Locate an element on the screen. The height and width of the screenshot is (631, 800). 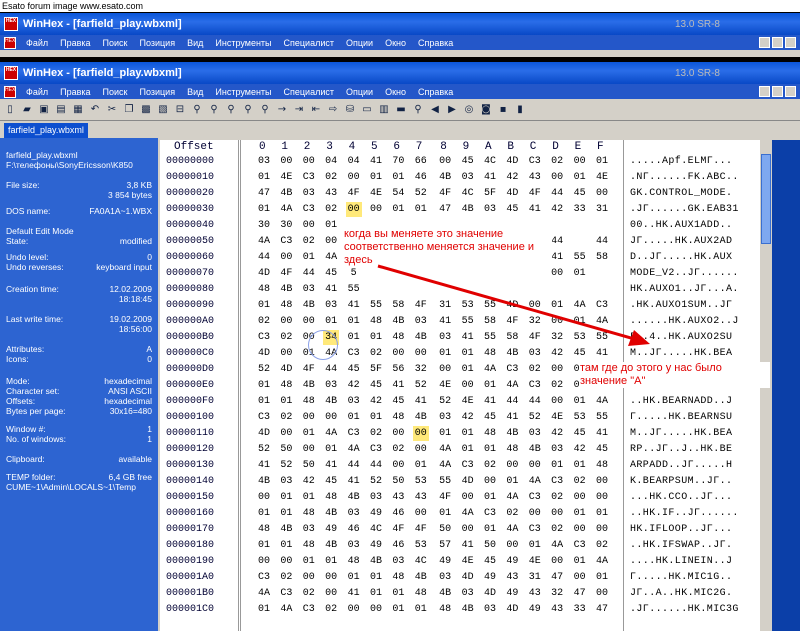
annotation-arrow is located at coordinates (513, 305).